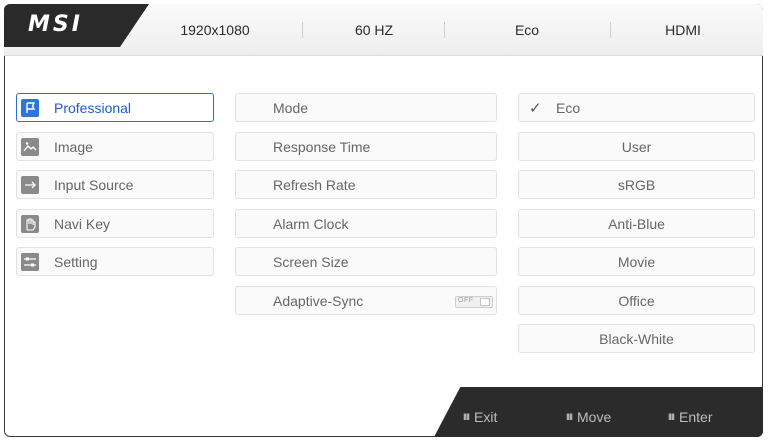 This screenshot has height=443, width=768. What do you see at coordinates (311, 224) in the screenshot?
I see `submenu-label: Alarm Clock` at bounding box center [311, 224].